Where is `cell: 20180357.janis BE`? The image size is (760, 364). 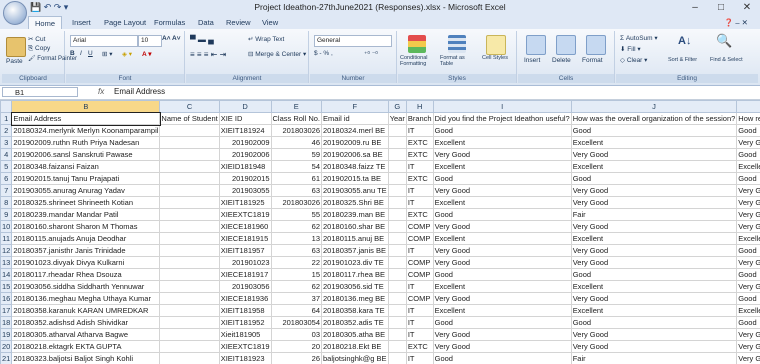
cell: 20180357.janis BE is located at coordinates (355, 250).